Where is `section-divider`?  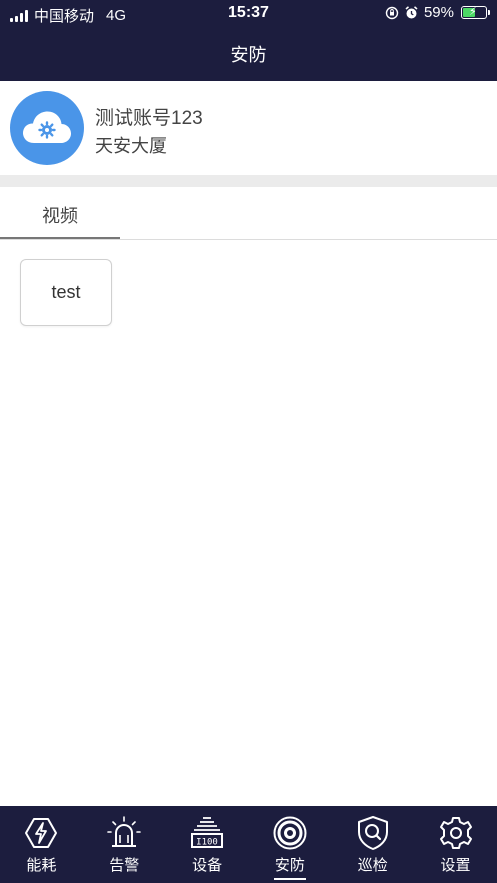 section-divider is located at coordinates (248, 181).